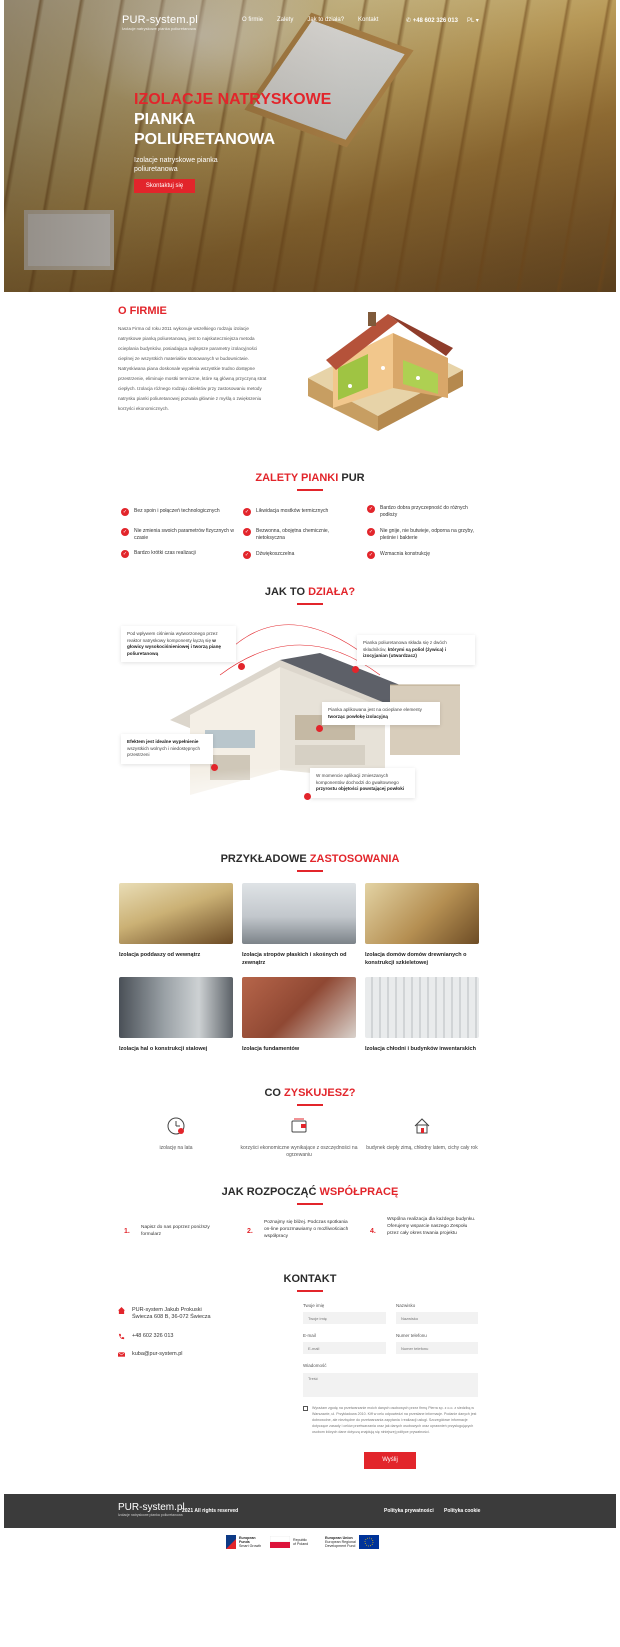 This screenshot has height=1647, width=620. Describe the element at coordinates (233, 119) in the screenshot. I see `hero-title: Izolacje natryskowe pianka poliuretanowa` at that location.